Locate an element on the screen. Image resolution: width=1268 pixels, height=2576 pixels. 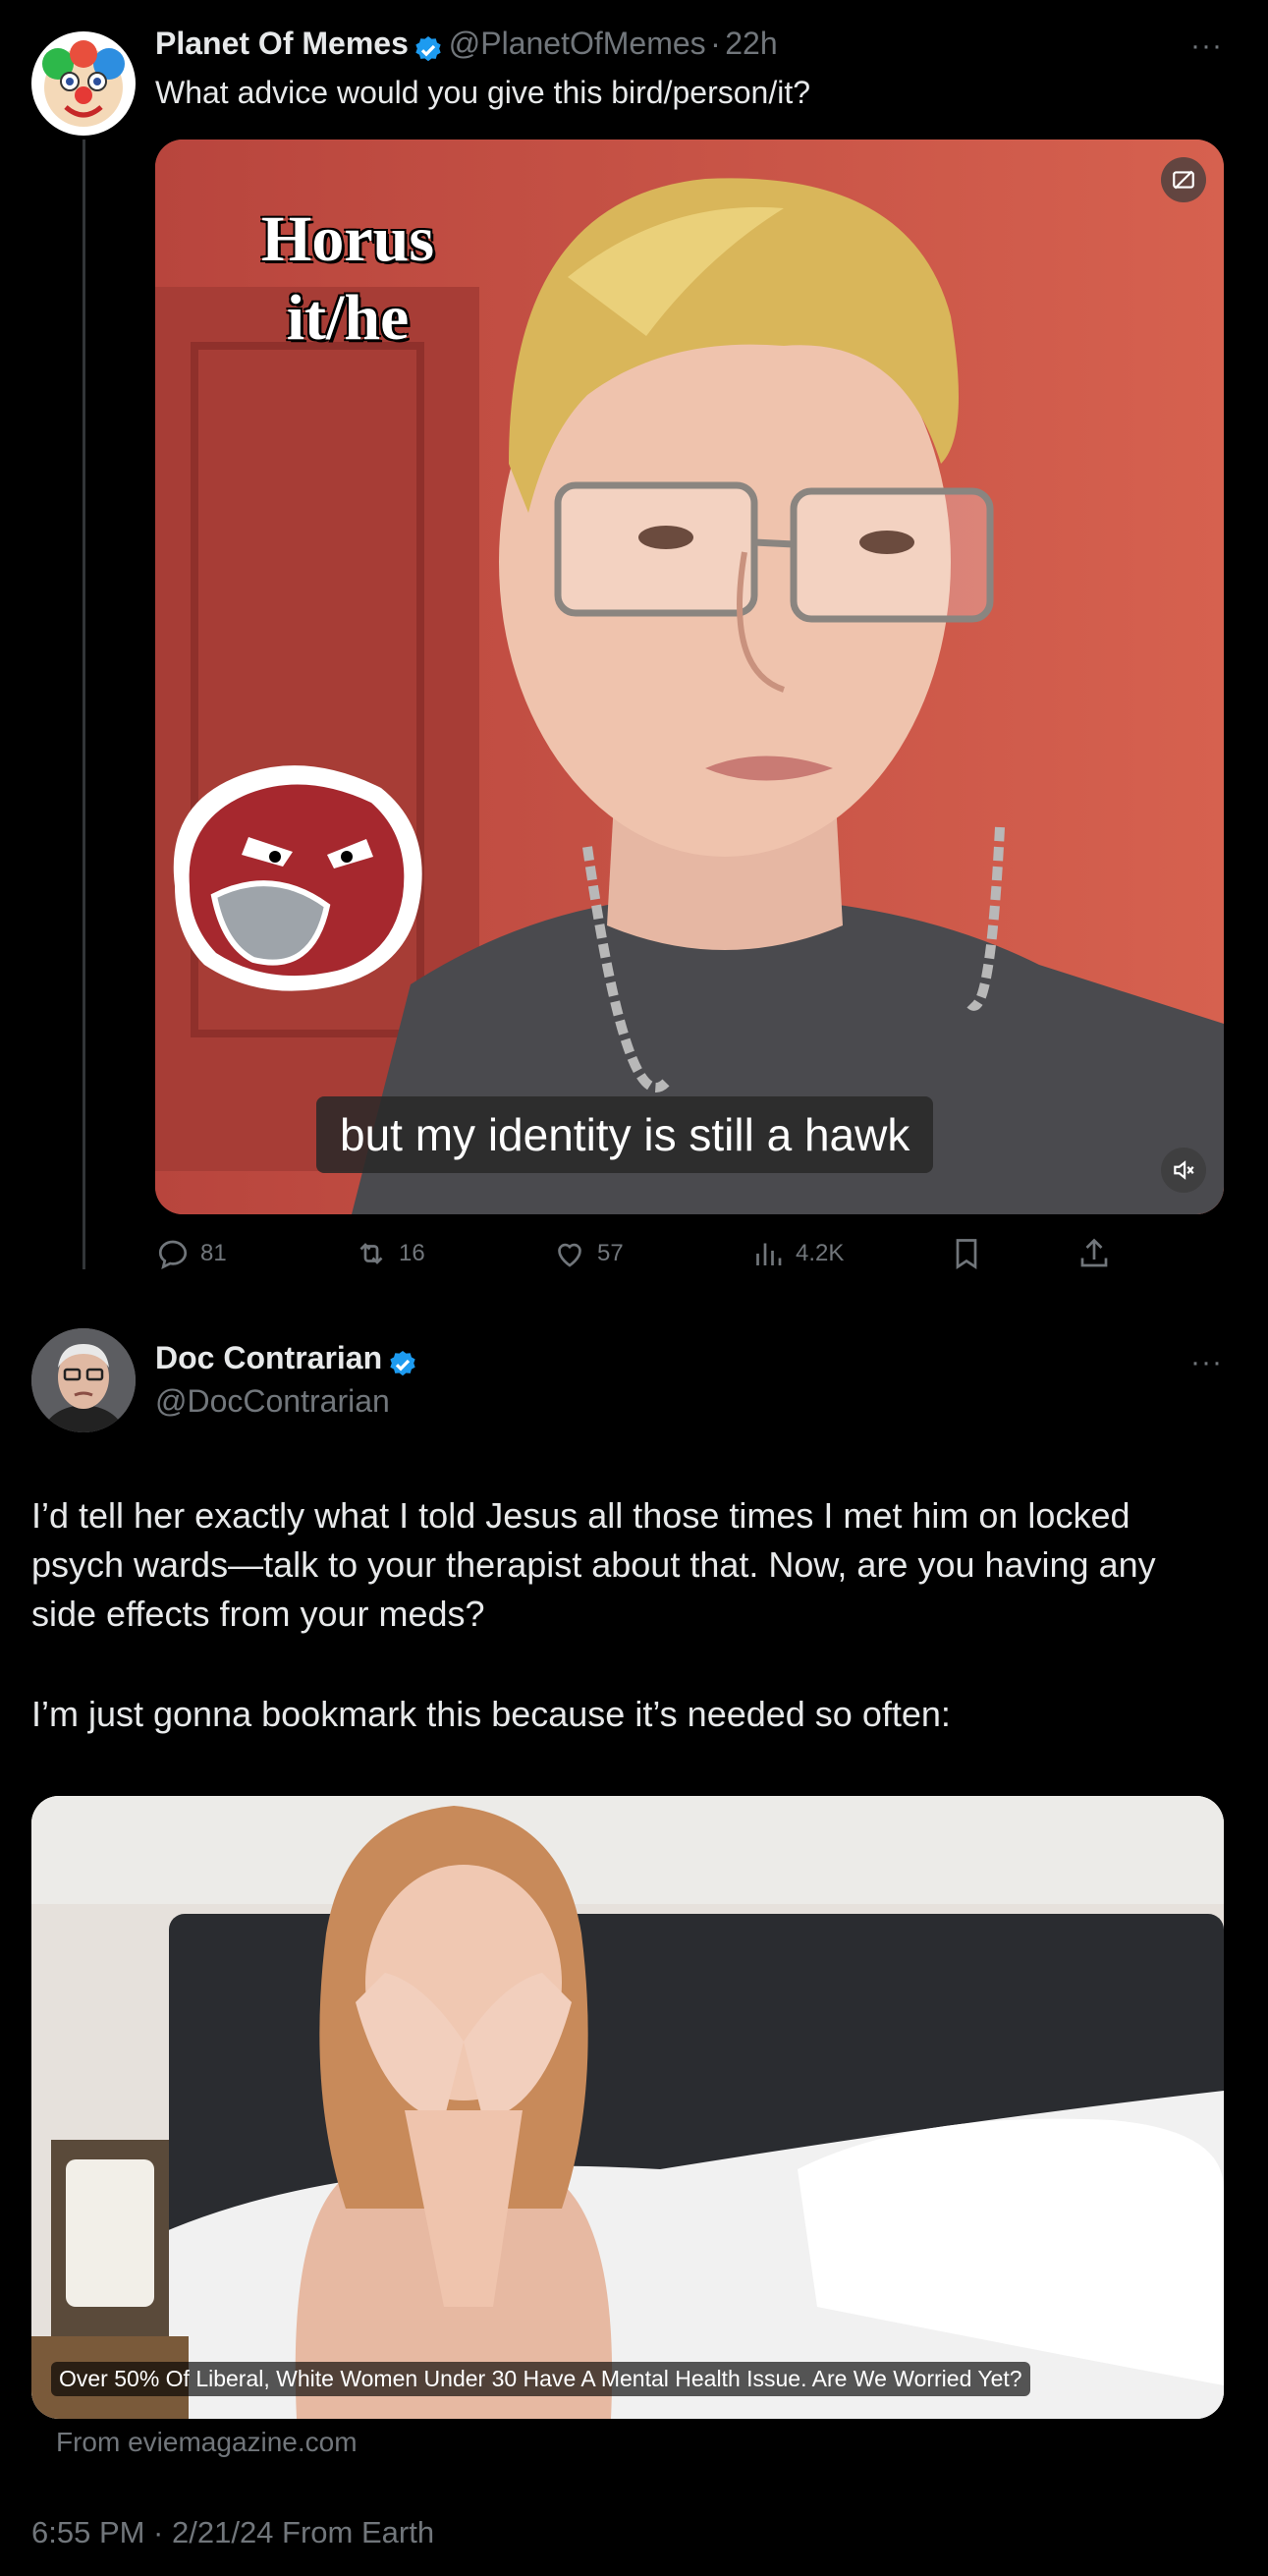
portrait-icon is located at coordinates (83, 1380).